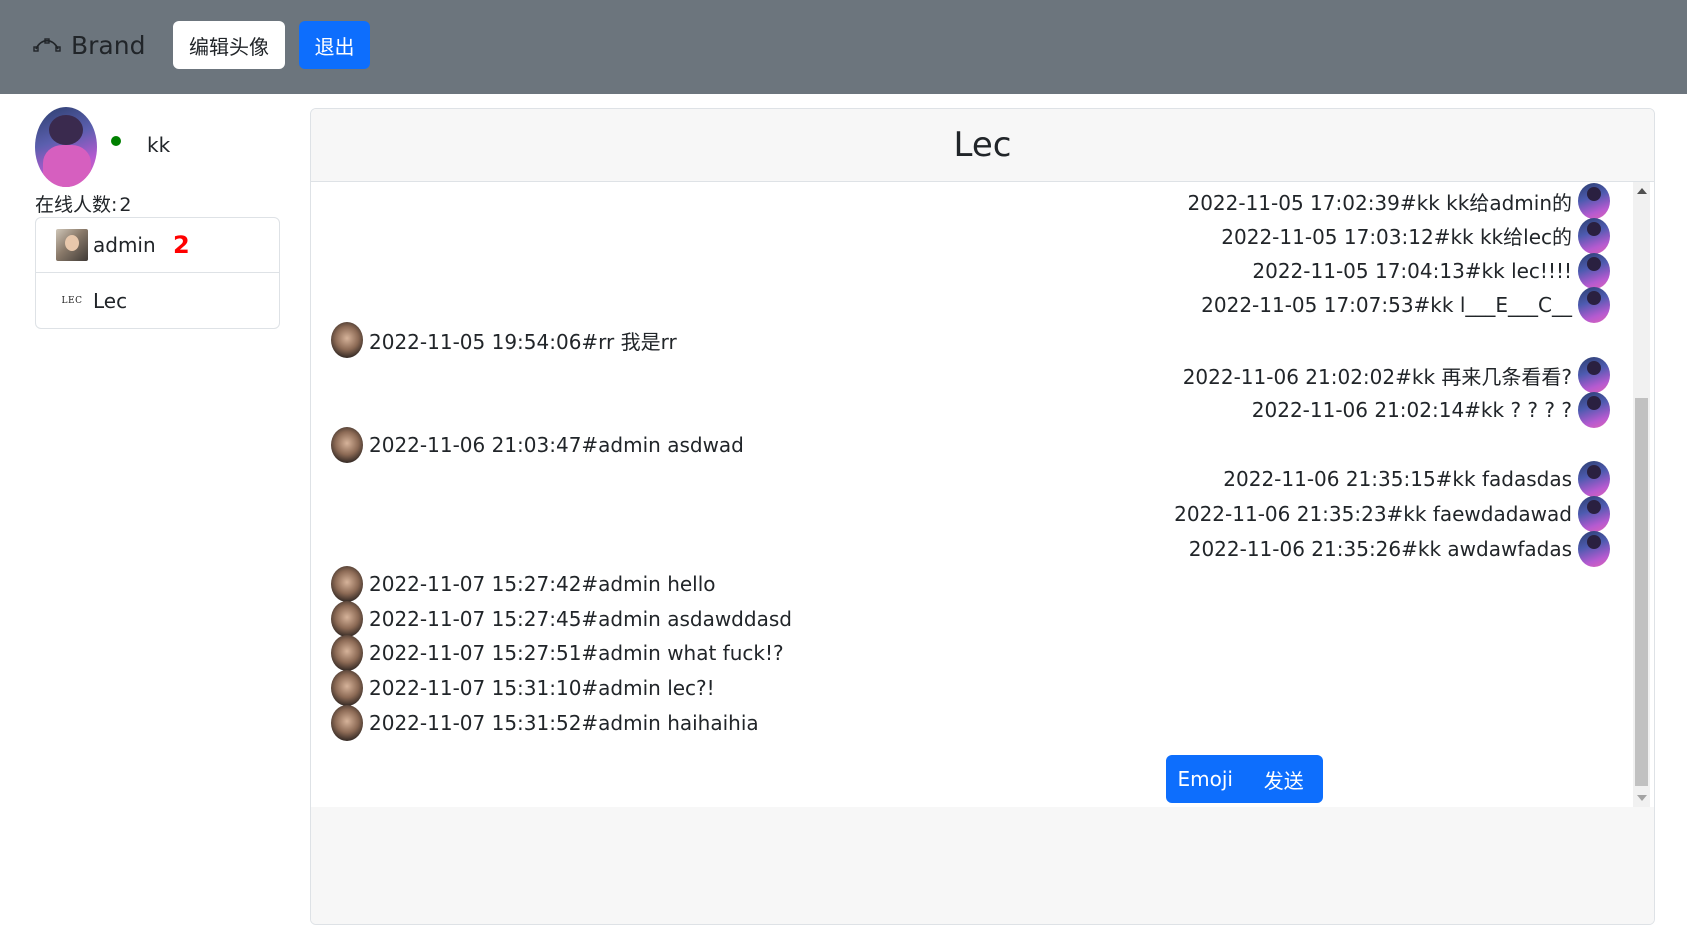  I want to click on message-text: 2022-11-07 15:27:45#admin asdawddasd, so click(580, 618).